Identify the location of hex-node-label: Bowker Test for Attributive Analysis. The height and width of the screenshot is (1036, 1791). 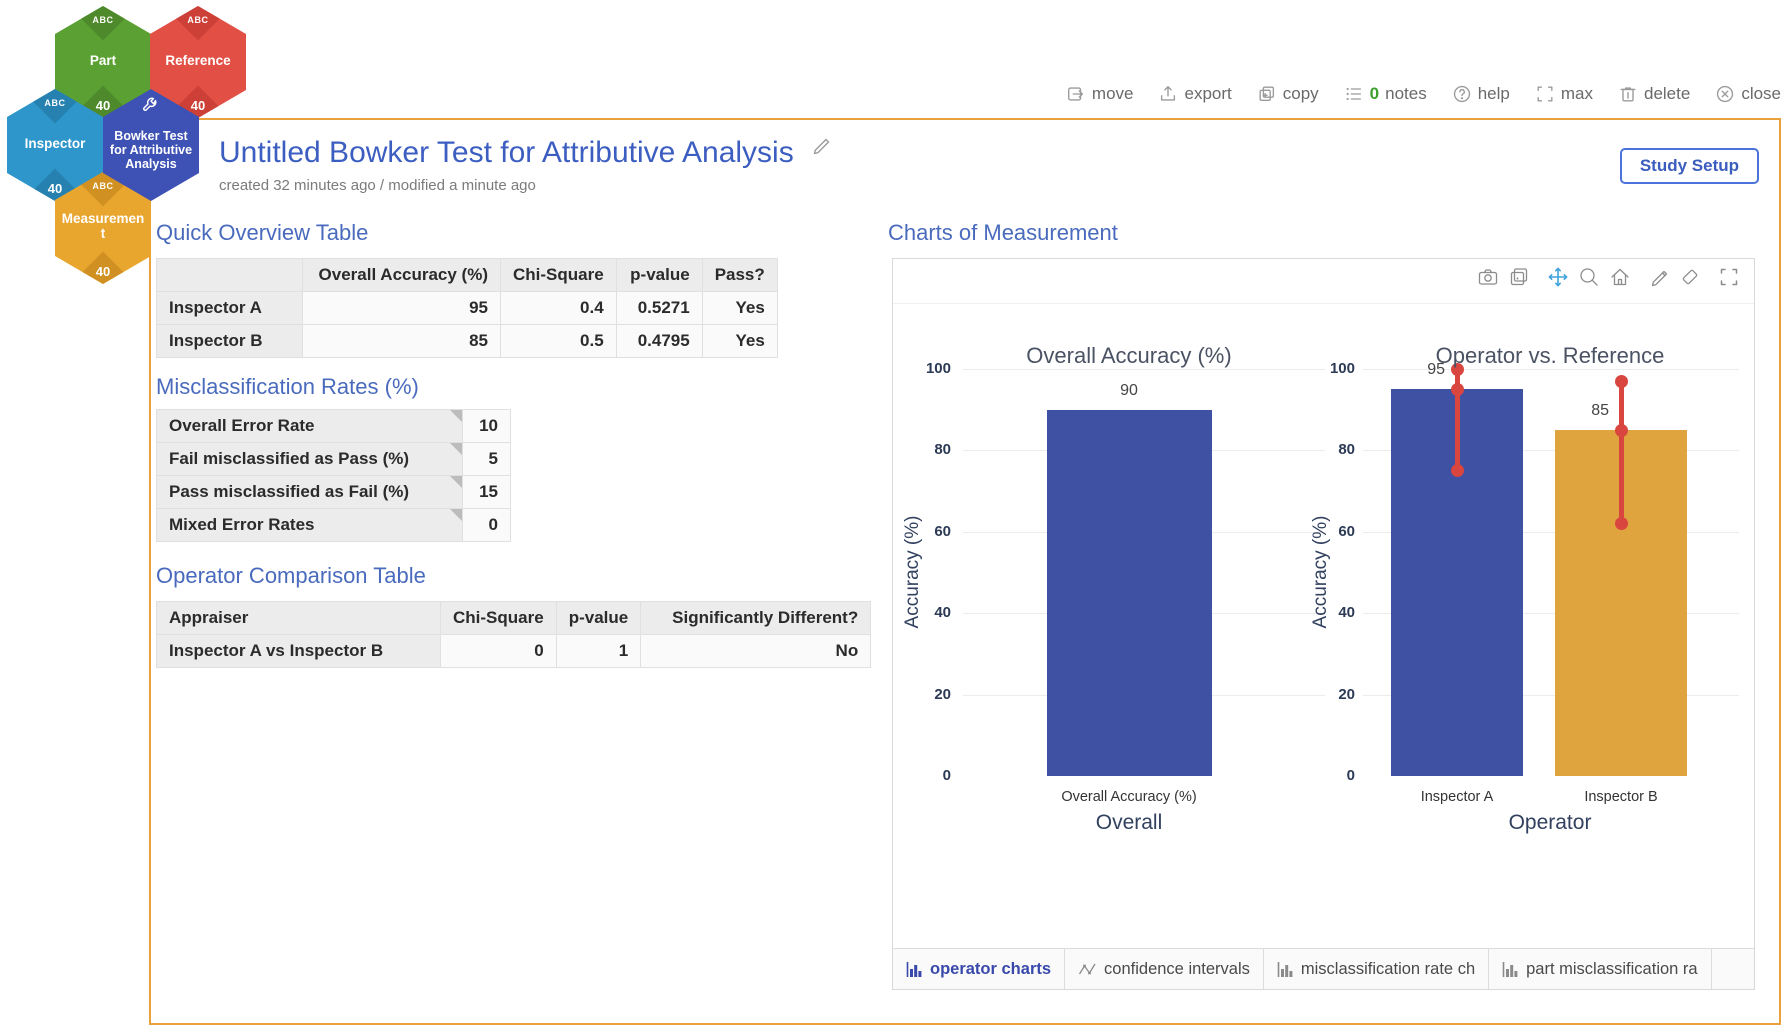
(151, 150).